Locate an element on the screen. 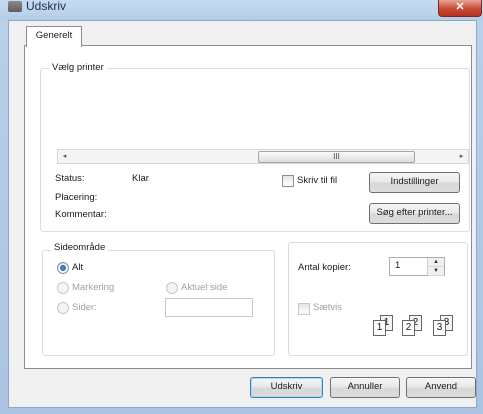 This screenshot has height=414, width=483. settings-button: Indstillinger is located at coordinates (414, 182).